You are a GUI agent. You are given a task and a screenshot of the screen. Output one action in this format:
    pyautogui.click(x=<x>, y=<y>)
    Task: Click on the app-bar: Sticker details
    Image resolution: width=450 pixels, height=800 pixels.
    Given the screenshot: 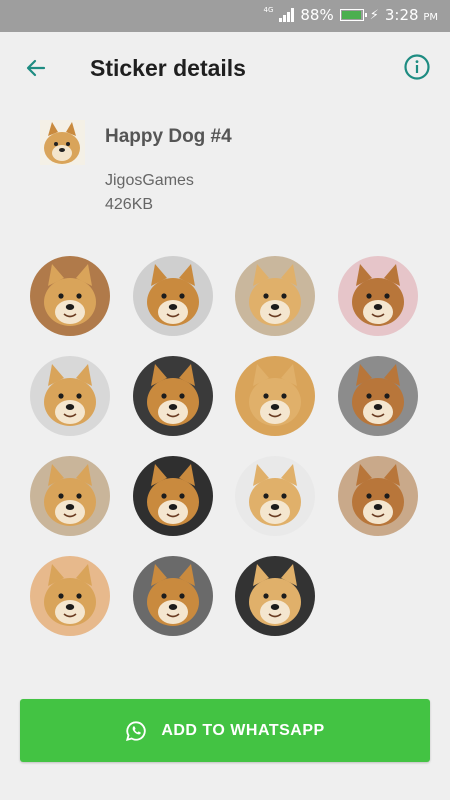 What is the action you would take?
    pyautogui.click(x=225, y=68)
    